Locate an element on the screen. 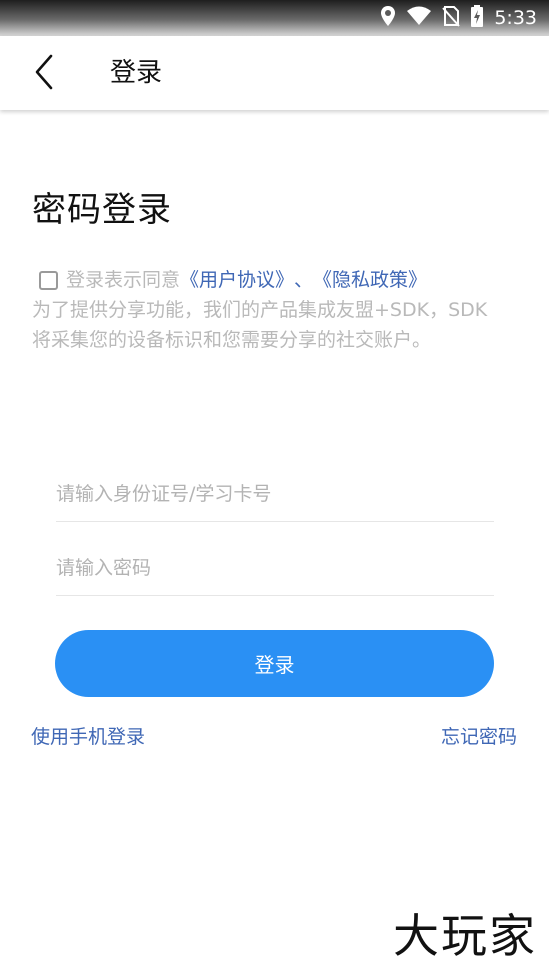 Image resolution: width=549 pixels, height=976 pixels. id-field-container is located at coordinates (275, 494).